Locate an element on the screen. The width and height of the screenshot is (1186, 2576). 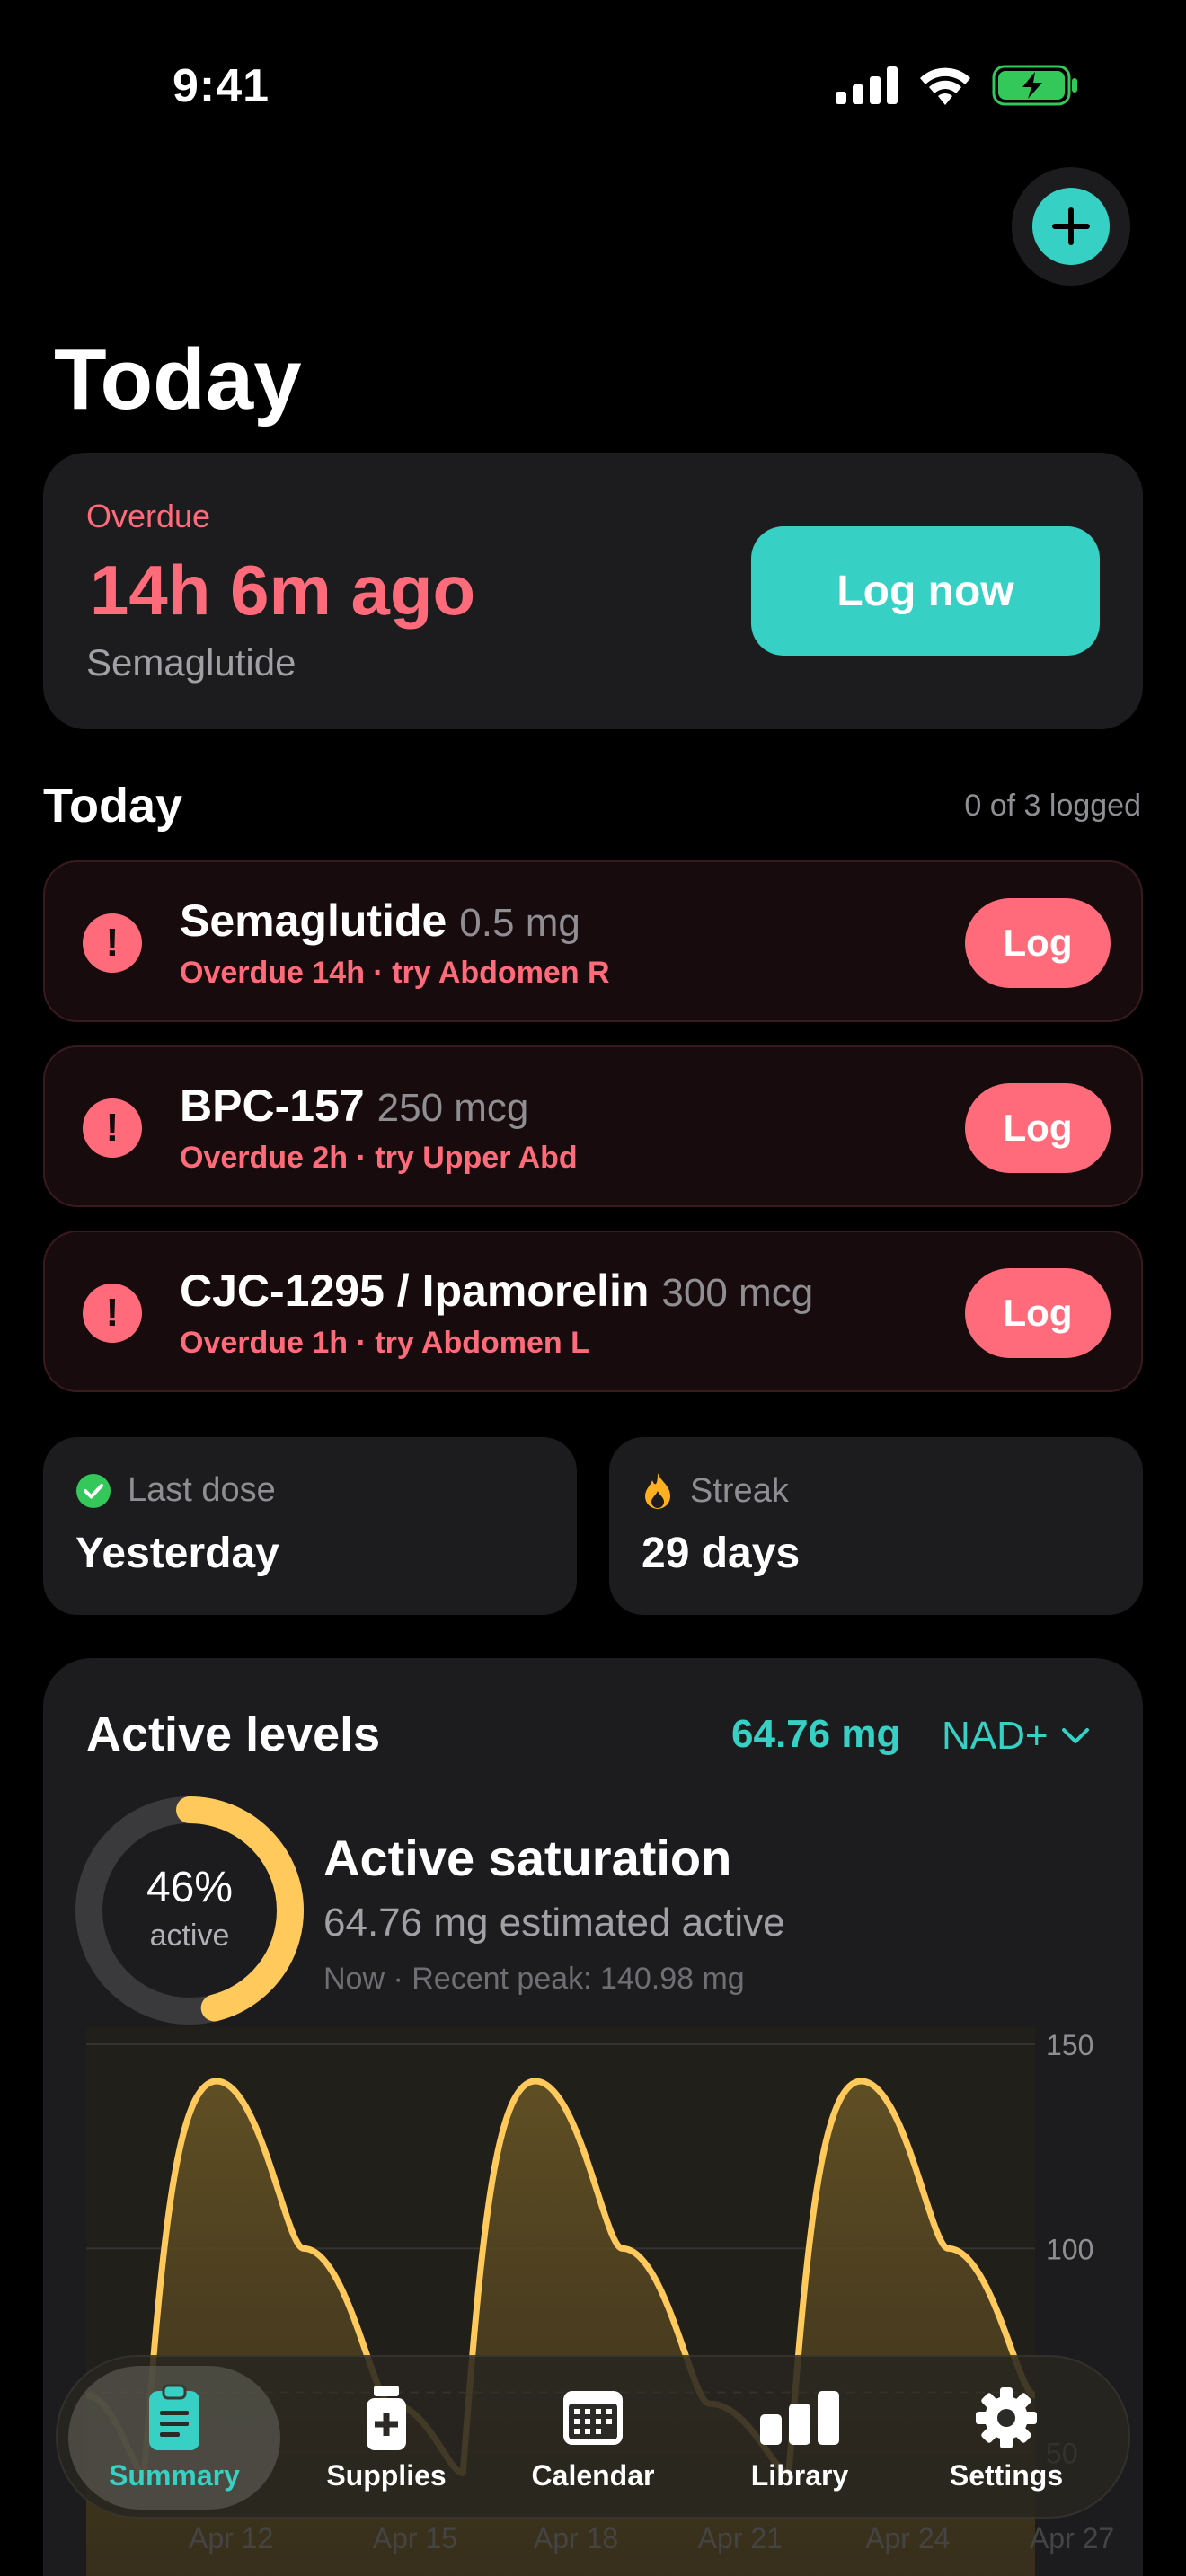
tab-label: Summary is located at coordinates (174, 2475).